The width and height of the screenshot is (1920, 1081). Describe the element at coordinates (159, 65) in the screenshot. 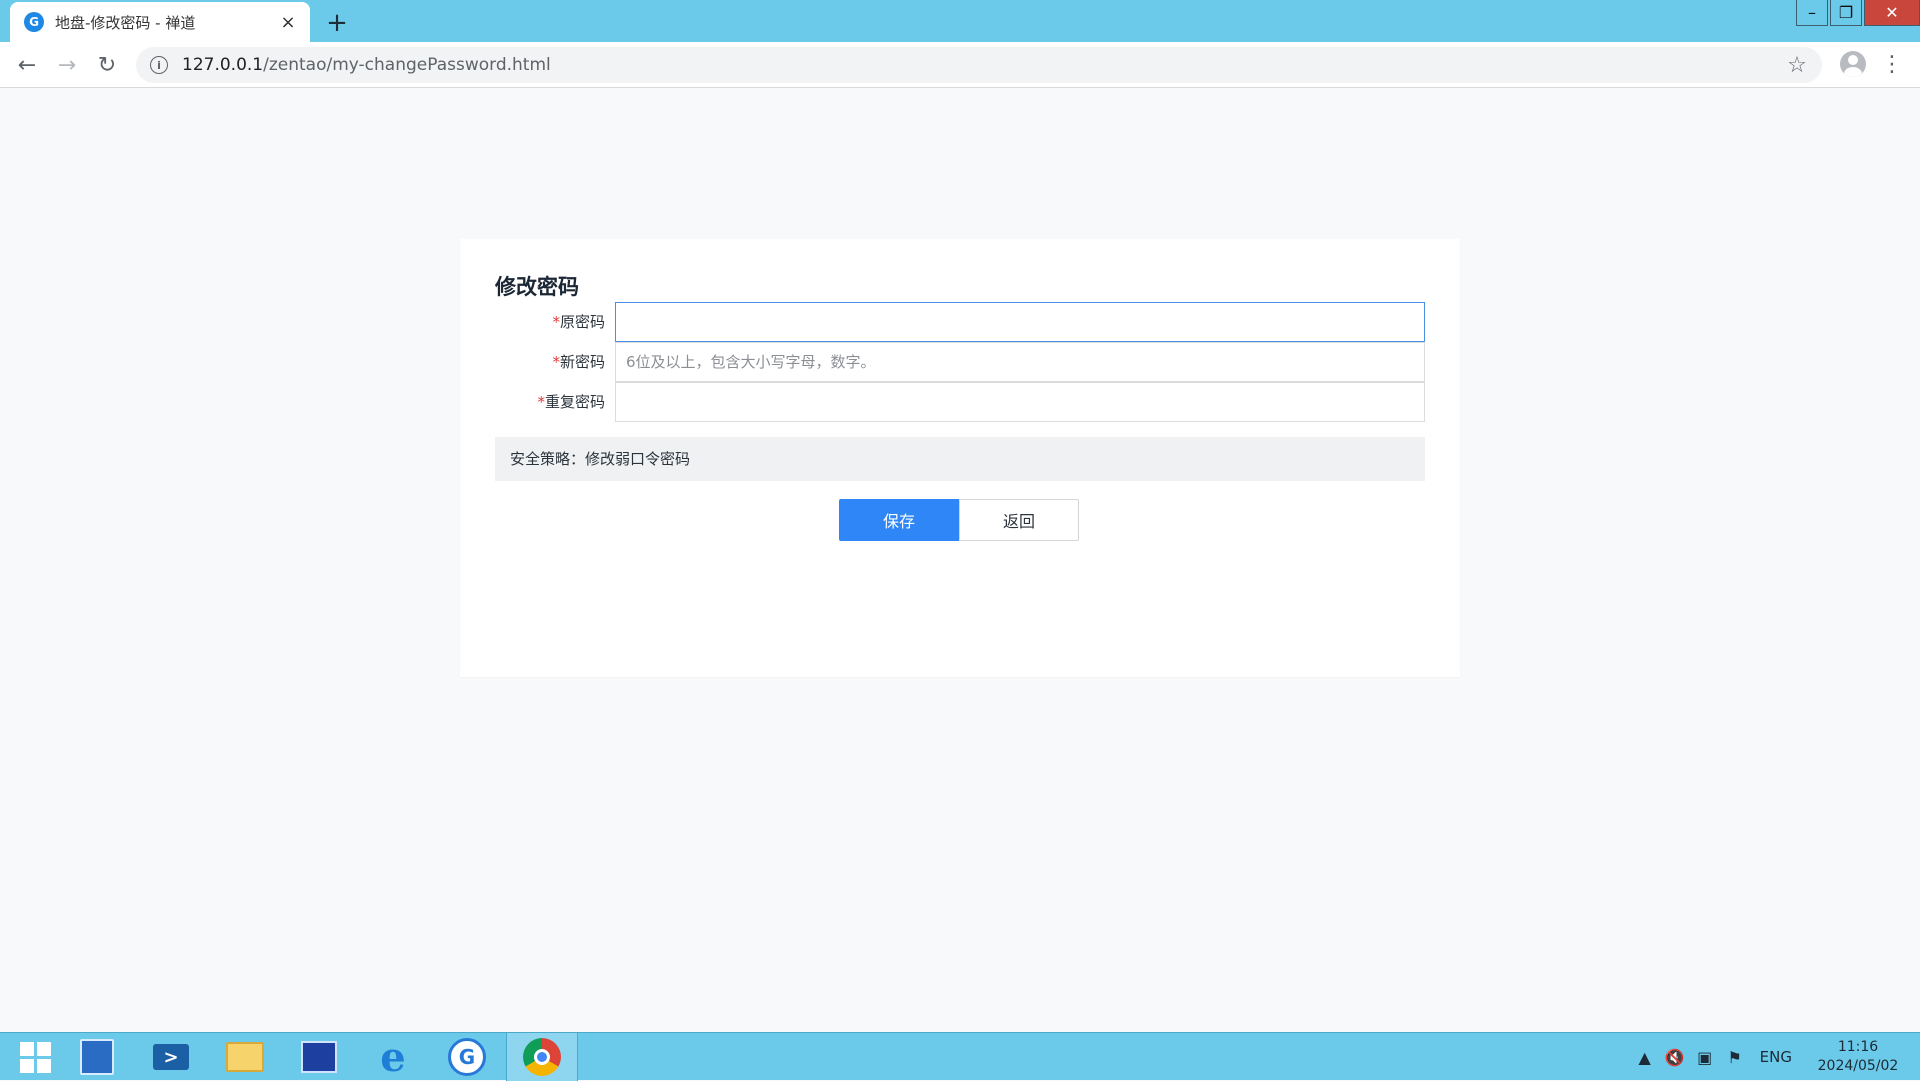

I see `info-icon: i` at that location.